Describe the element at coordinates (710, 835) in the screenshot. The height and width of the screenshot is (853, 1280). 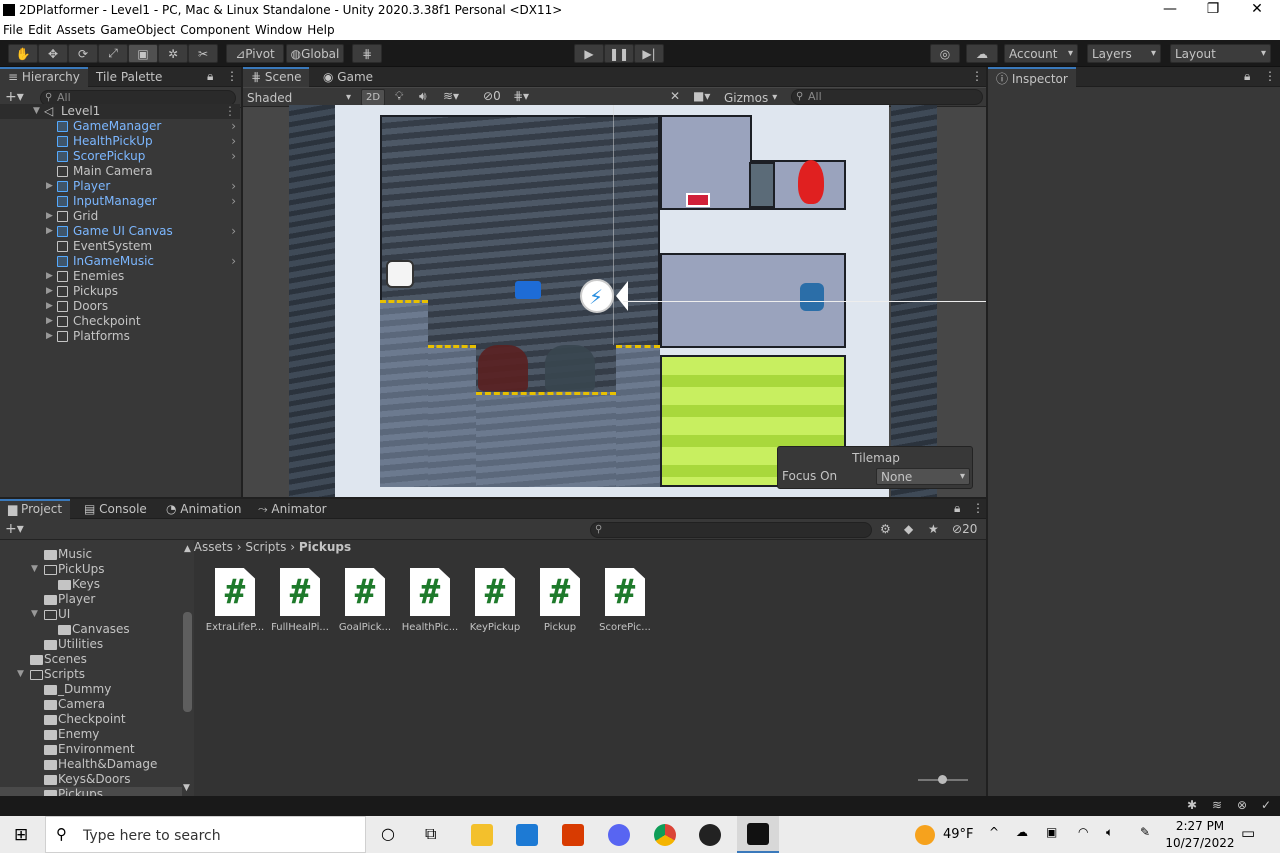
I see `unity-hub-icon` at that location.